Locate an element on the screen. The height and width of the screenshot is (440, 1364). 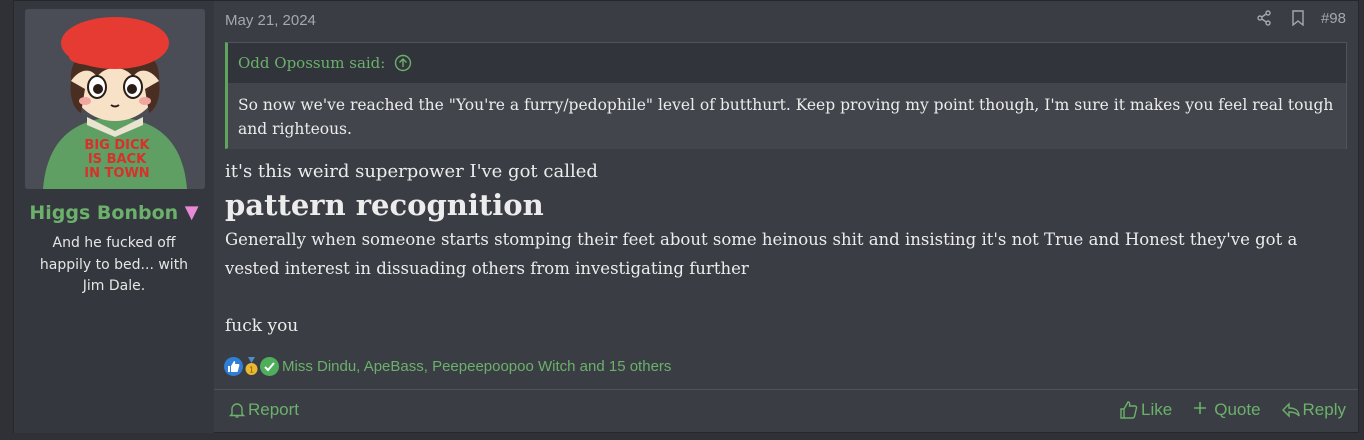
report-button: Report is located at coordinates (263, 410).